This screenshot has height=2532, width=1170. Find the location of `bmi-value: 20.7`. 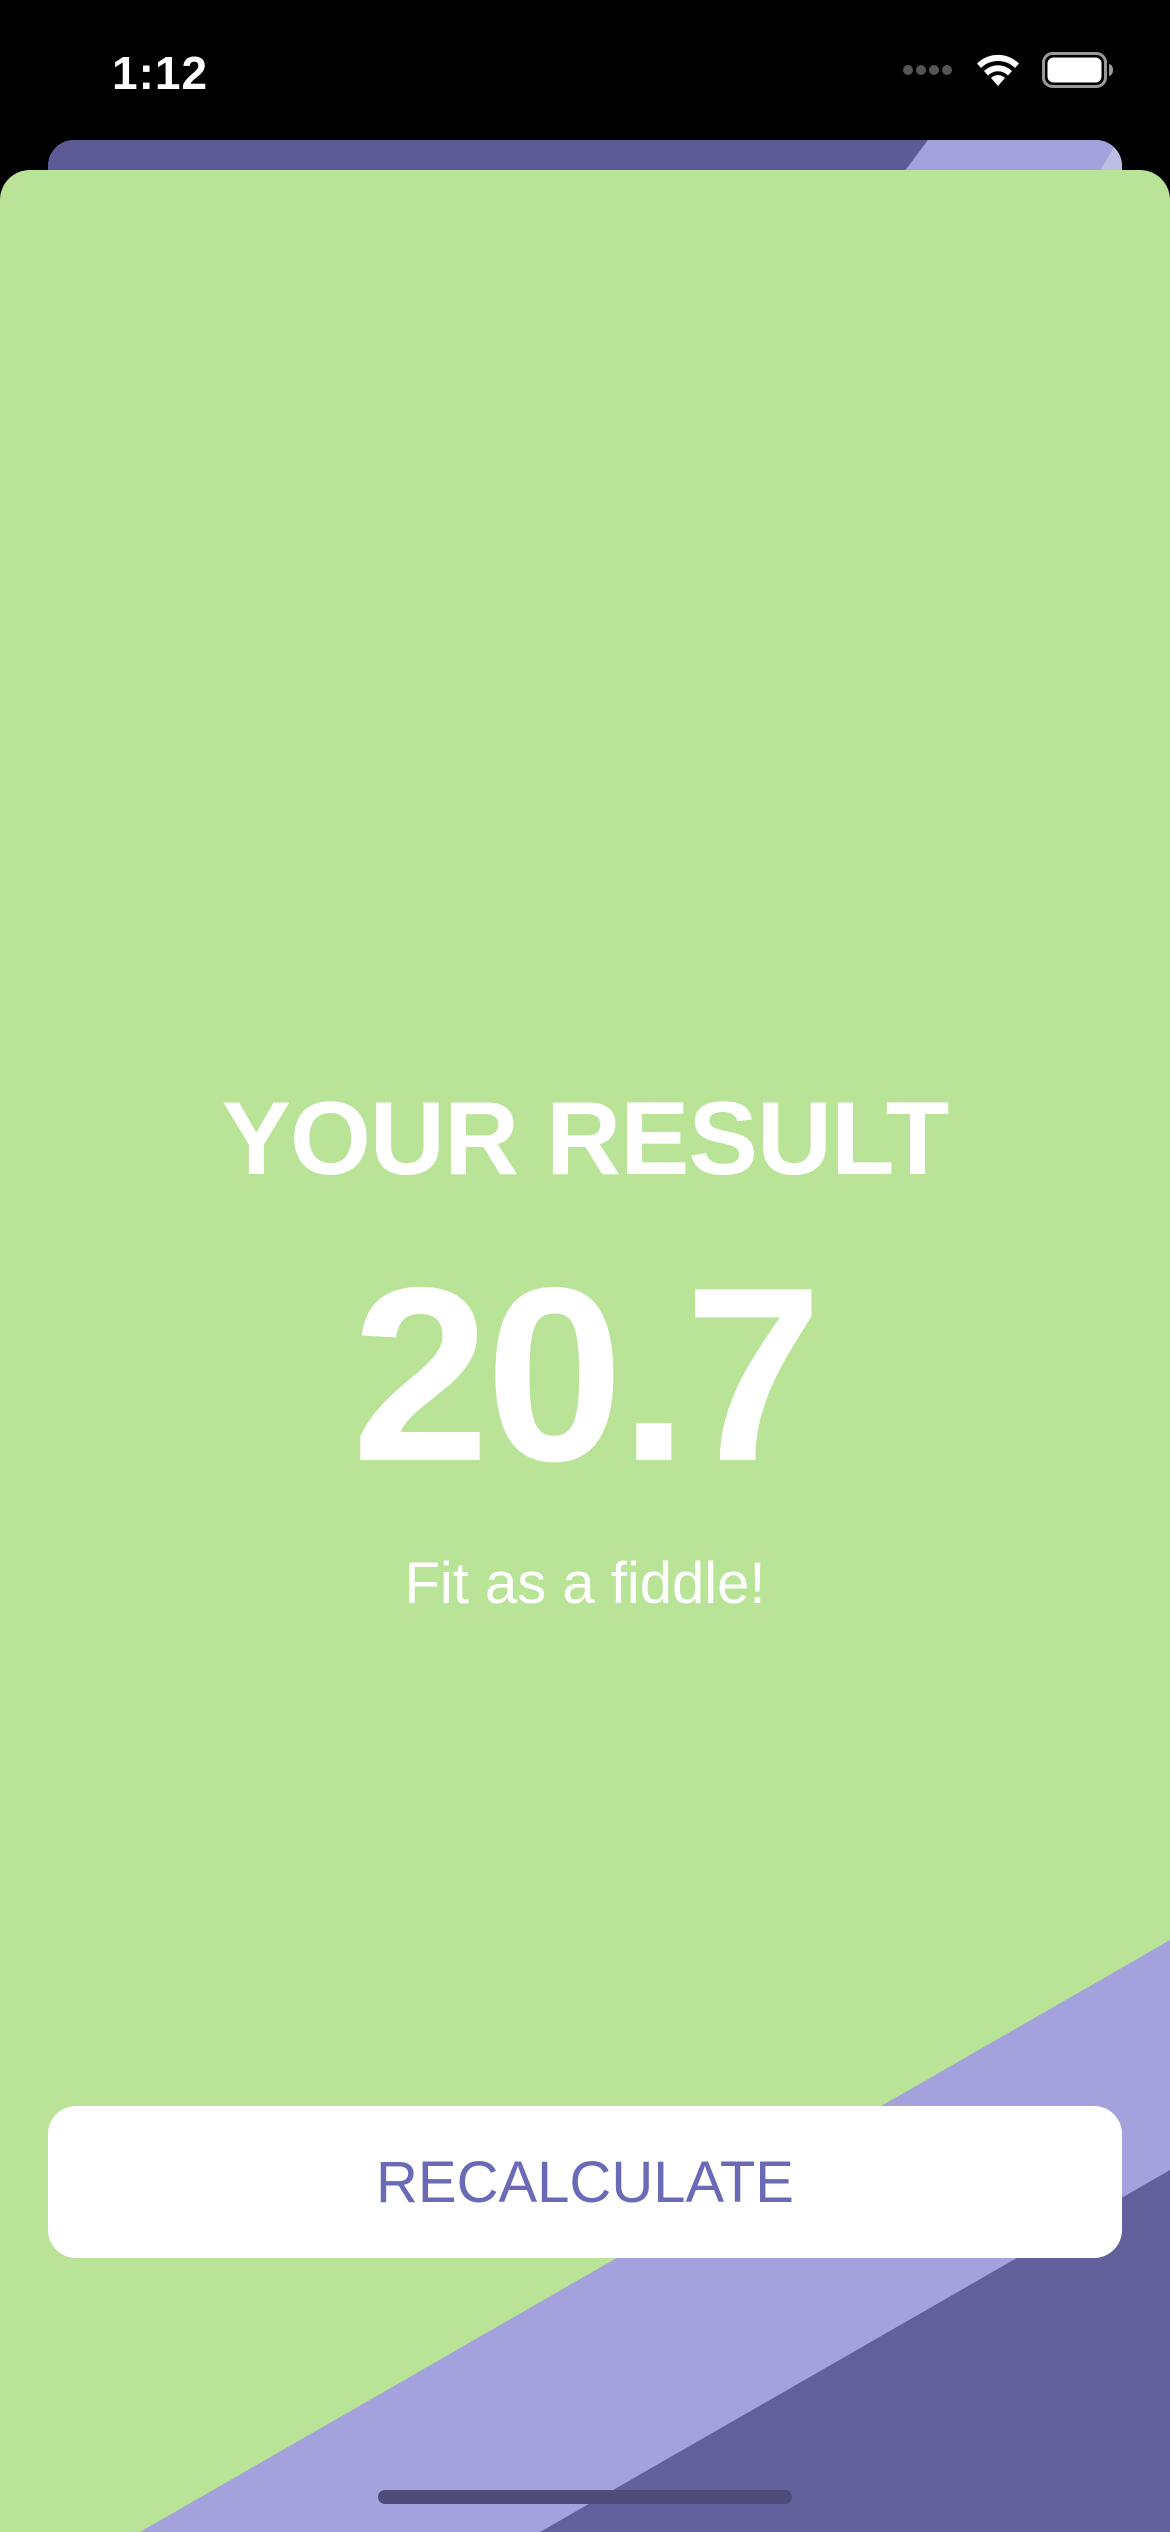

bmi-value: 20.7 is located at coordinates (587, 1374).